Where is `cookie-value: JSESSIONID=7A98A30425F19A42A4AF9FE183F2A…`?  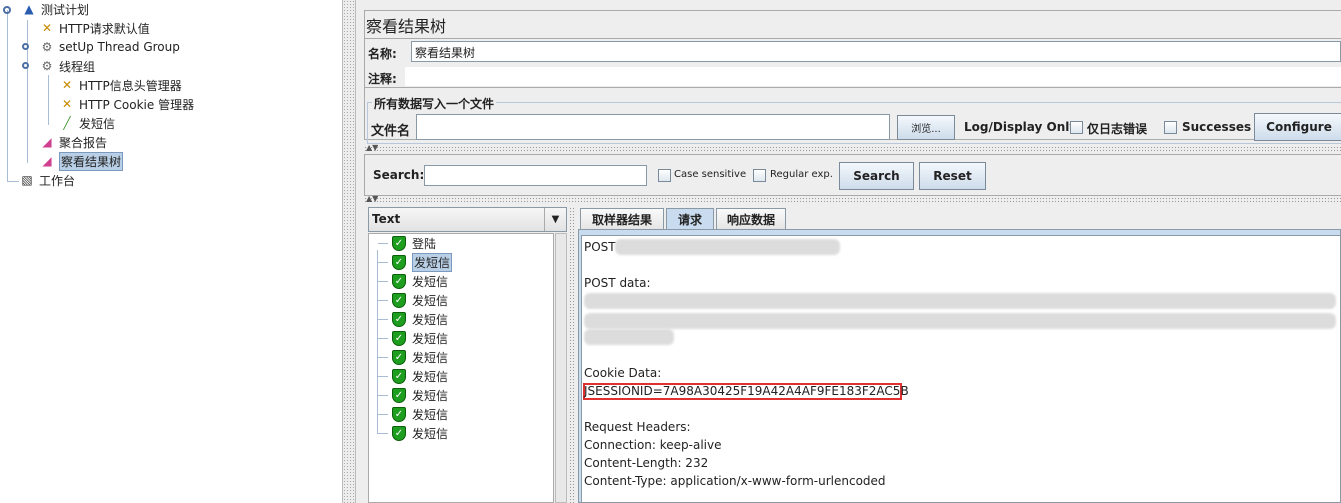
cookie-value: JSESSIONID=7A98A30425F19A42A4AF9FE183F2A… is located at coordinates (746, 391).